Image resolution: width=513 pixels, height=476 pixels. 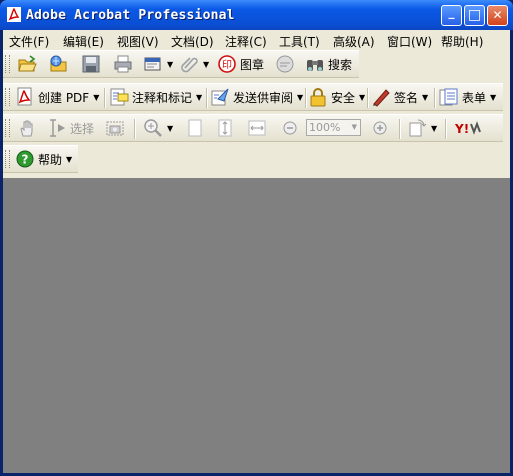 What do you see at coordinates (462, 41) in the screenshot?
I see `menu-help: 帮助(H)` at bounding box center [462, 41].